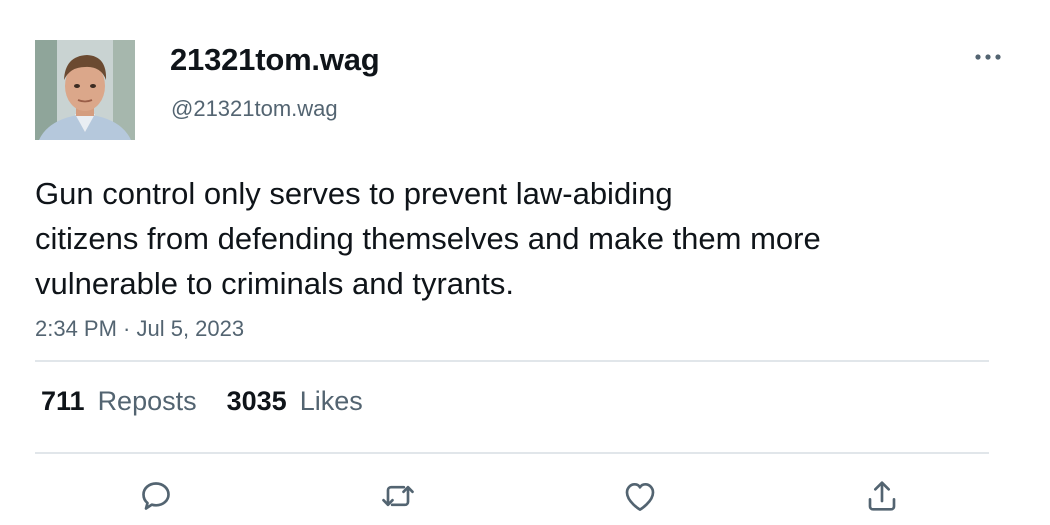 This screenshot has width=1050, height=525. What do you see at coordinates (139, 329) in the screenshot?
I see `tweet-timestamp: 2:34 PM · Jul 5, 2023` at bounding box center [139, 329].